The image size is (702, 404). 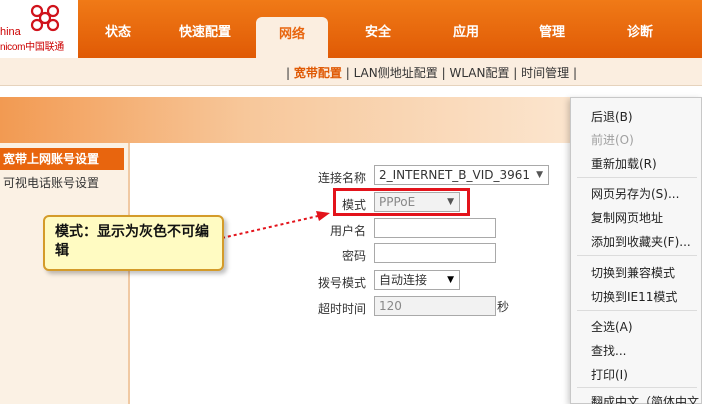 I want to click on ctx-reload: 重新加载(R), so click(x=624, y=163).